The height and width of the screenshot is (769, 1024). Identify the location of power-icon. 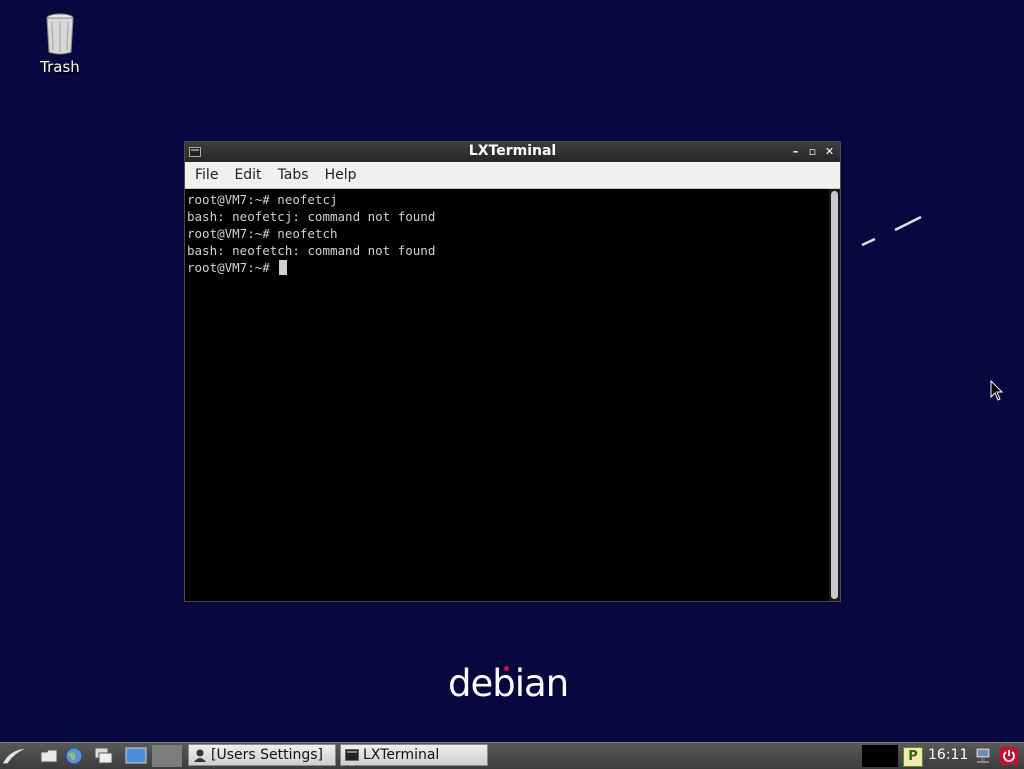
(1009, 756).